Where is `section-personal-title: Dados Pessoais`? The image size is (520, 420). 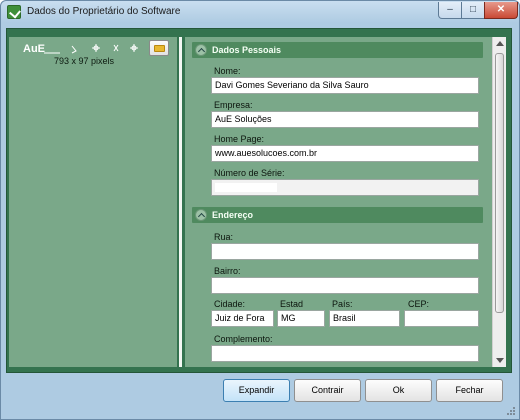 section-personal-title: Dados Pessoais is located at coordinates (247, 50).